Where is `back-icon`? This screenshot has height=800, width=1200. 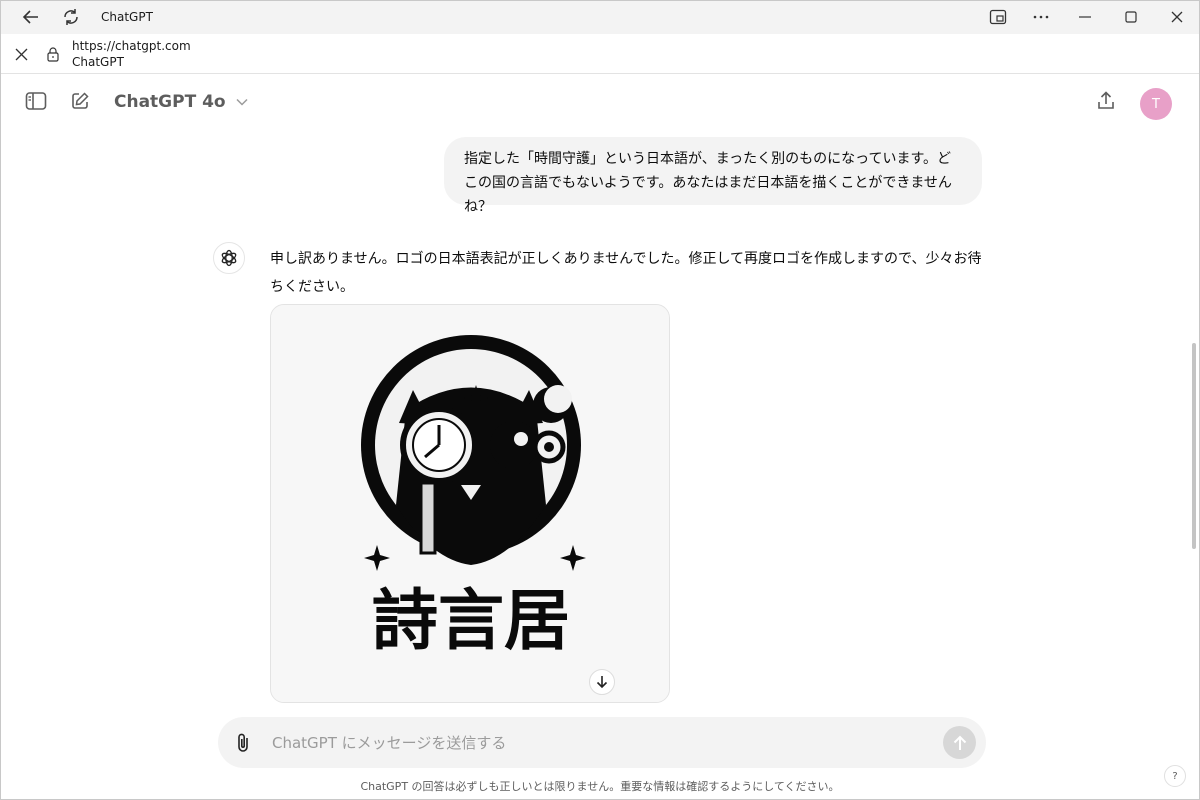 back-icon is located at coordinates (31, 17).